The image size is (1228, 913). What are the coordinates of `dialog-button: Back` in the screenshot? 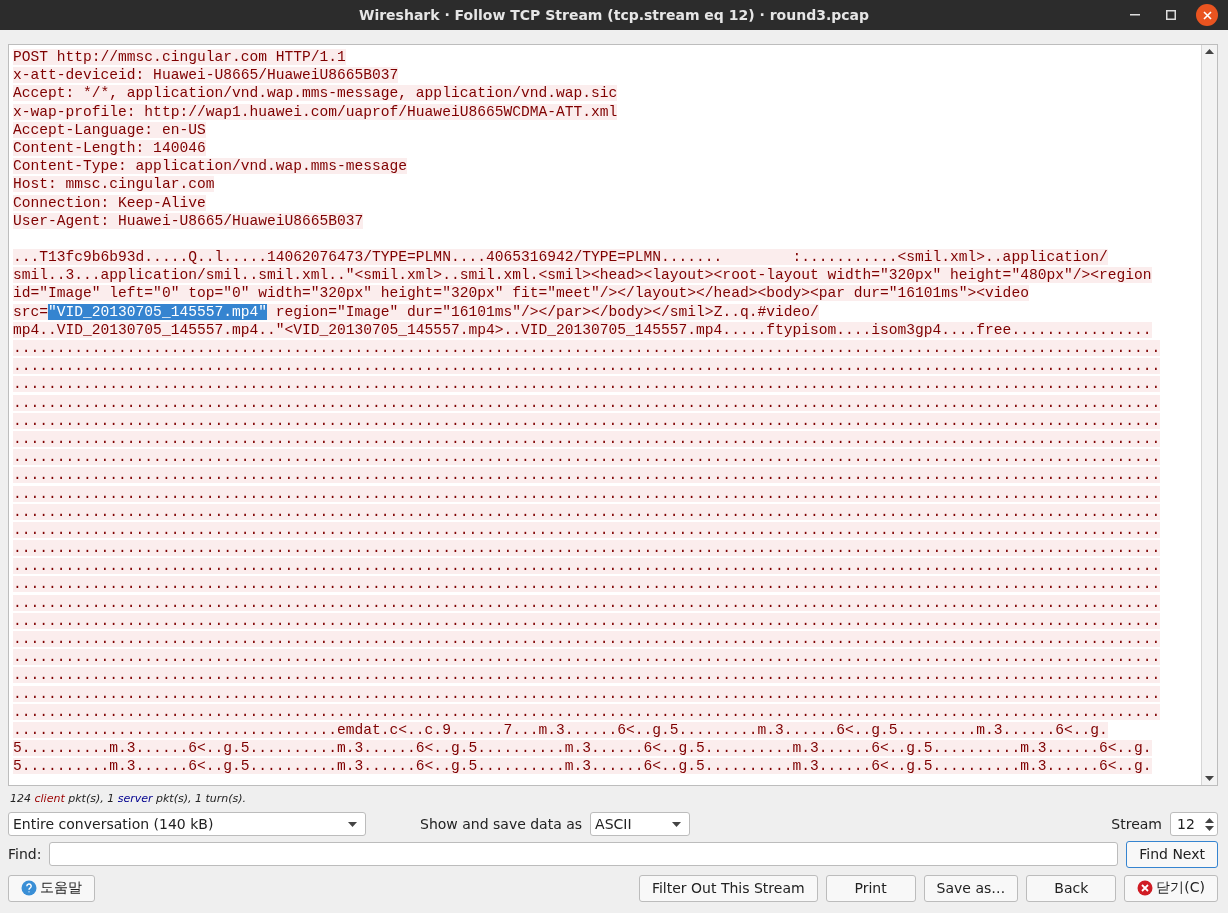 It's located at (1071, 888).